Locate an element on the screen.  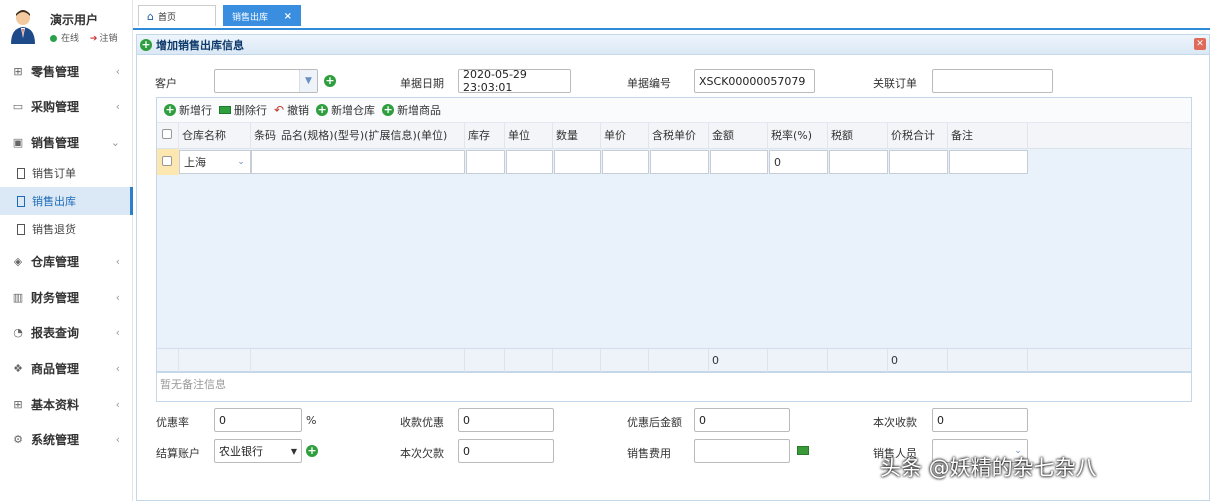
unit-price-cell-input is located at coordinates (625, 162).